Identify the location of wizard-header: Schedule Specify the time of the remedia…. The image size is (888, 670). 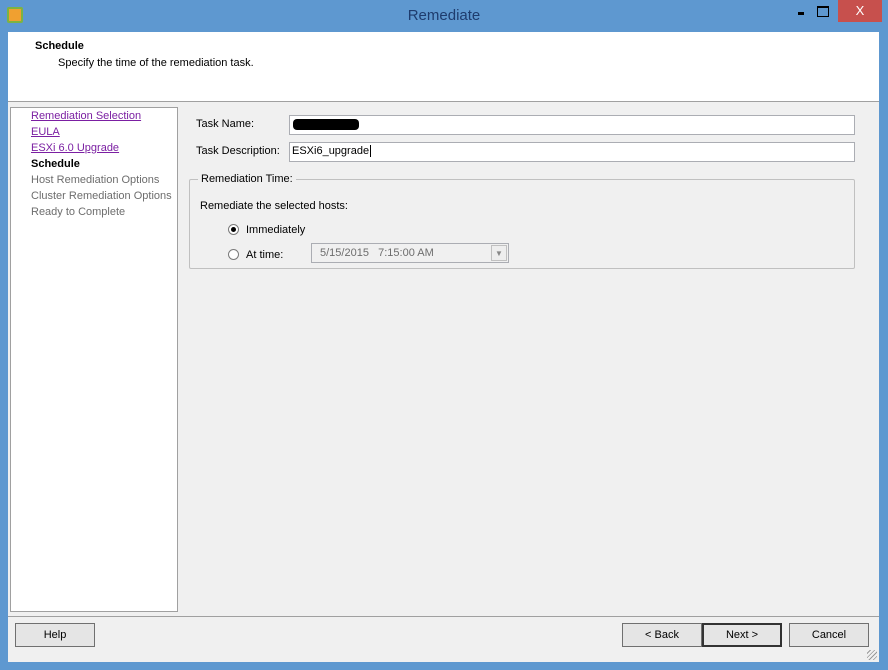
(443, 67).